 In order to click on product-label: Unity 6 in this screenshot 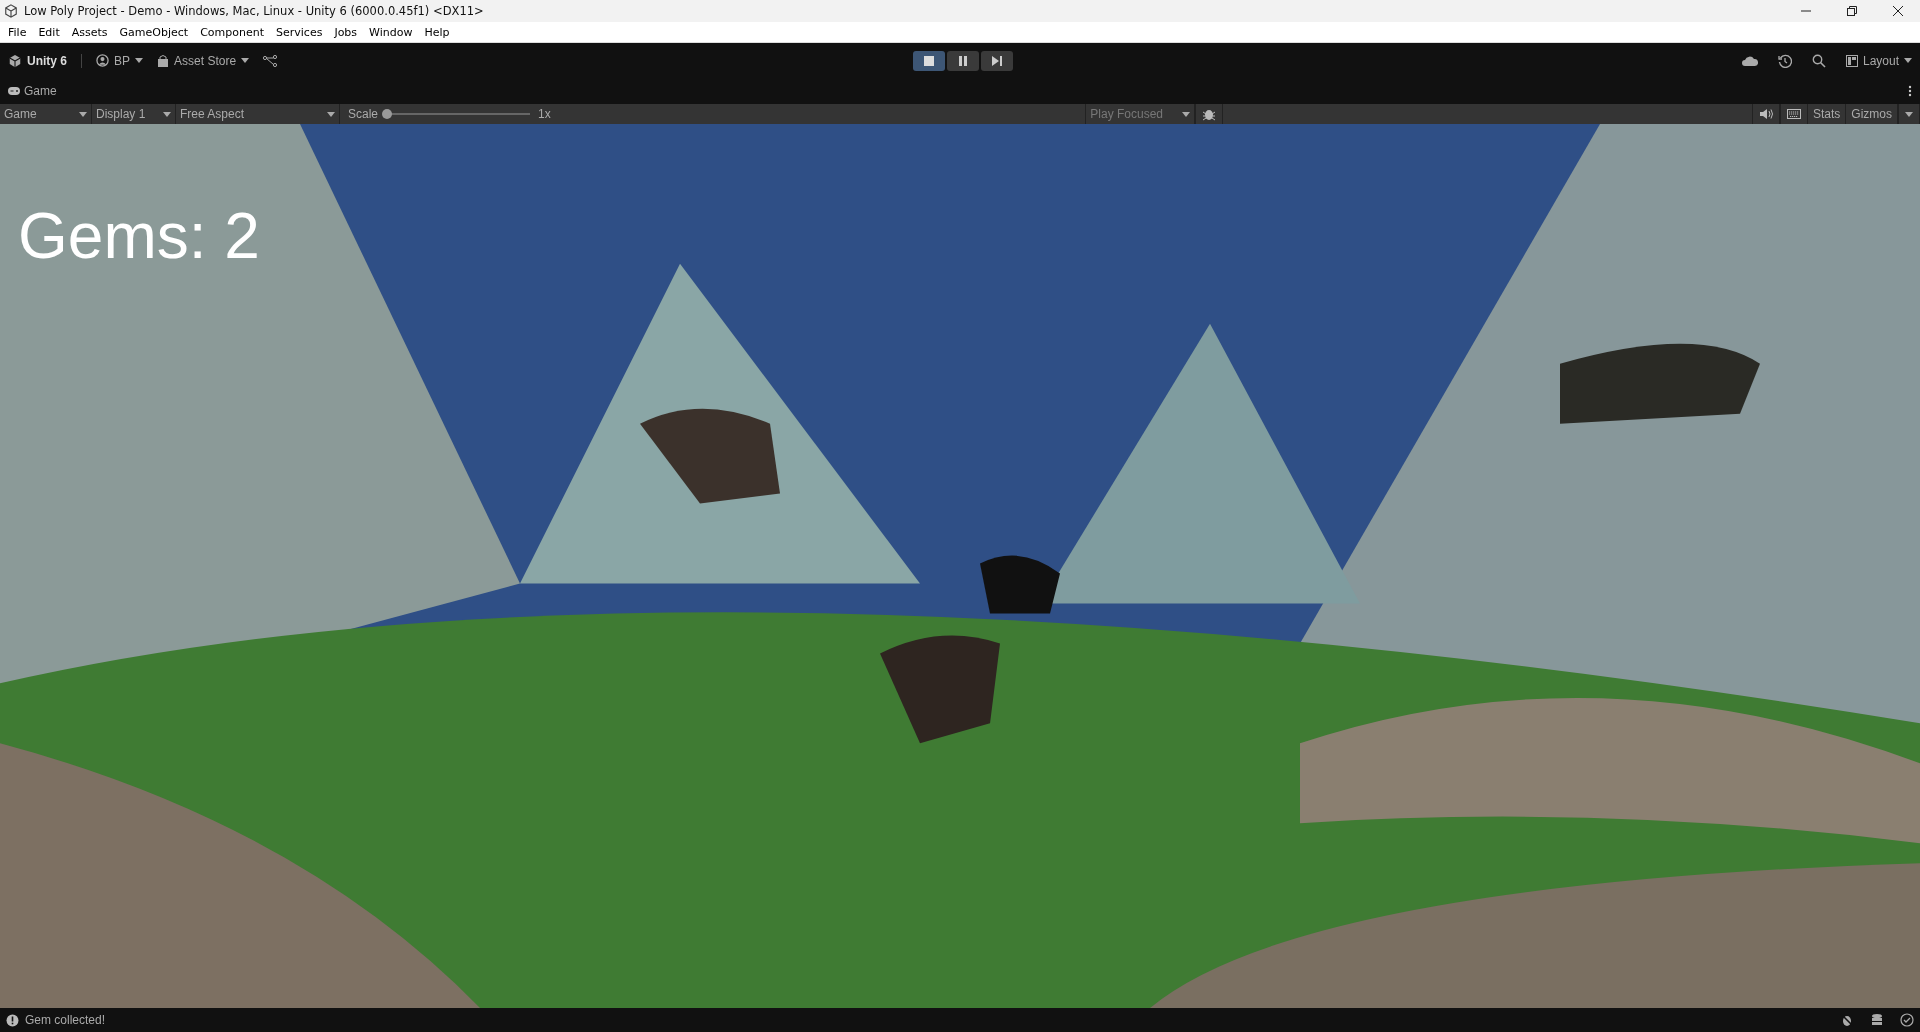, I will do `click(37, 60)`.